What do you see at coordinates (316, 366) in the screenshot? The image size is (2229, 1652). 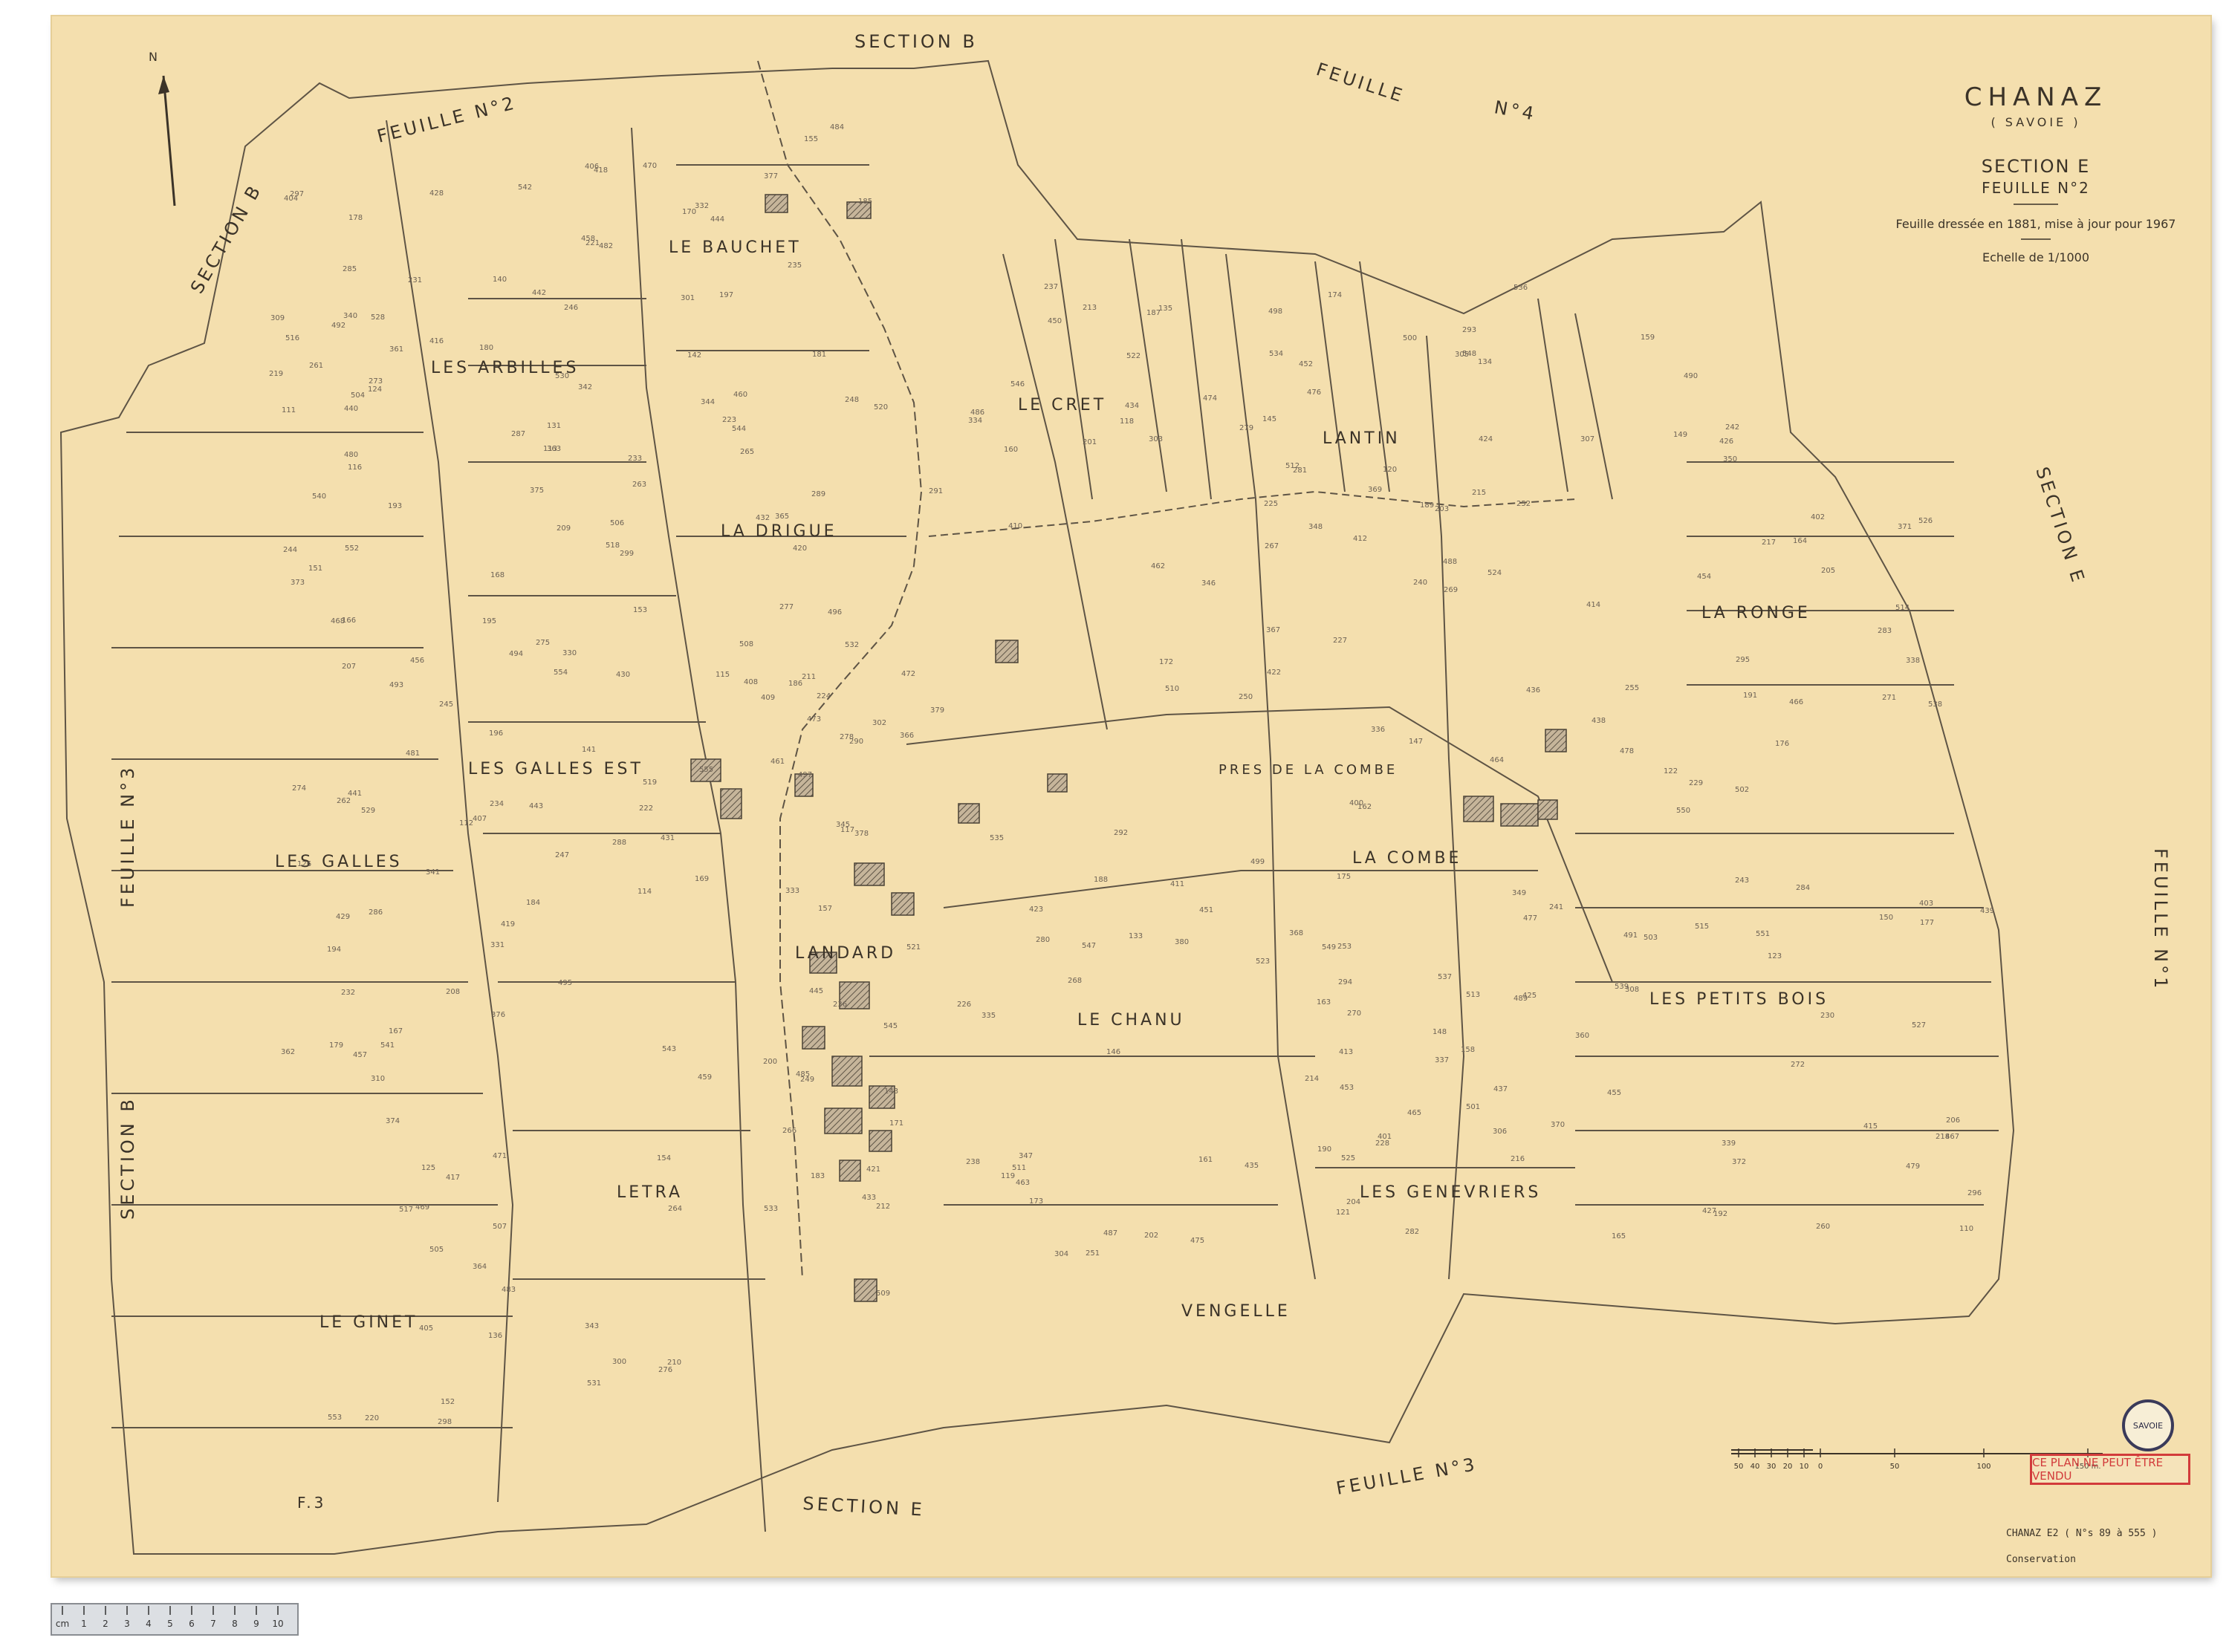 I see `parcel-number: 261` at bounding box center [316, 366].